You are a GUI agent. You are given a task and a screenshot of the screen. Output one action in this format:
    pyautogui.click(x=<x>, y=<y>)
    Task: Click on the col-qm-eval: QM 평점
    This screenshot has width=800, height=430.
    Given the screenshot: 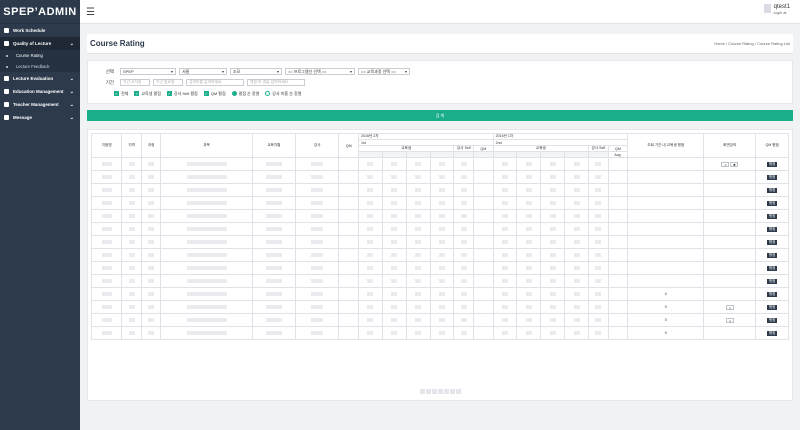 What is the action you would take?
    pyautogui.click(x=772, y=145)
    